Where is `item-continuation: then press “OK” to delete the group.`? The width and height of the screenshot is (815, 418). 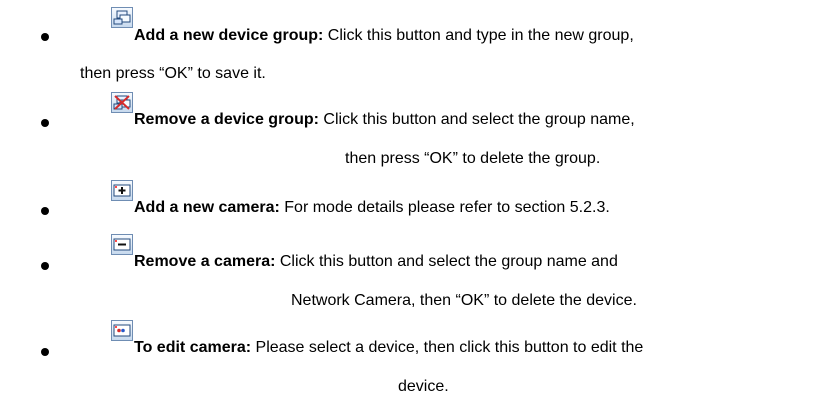
item-continuation: then press “OK” to delete the group. is located at coordinates (473, 158).